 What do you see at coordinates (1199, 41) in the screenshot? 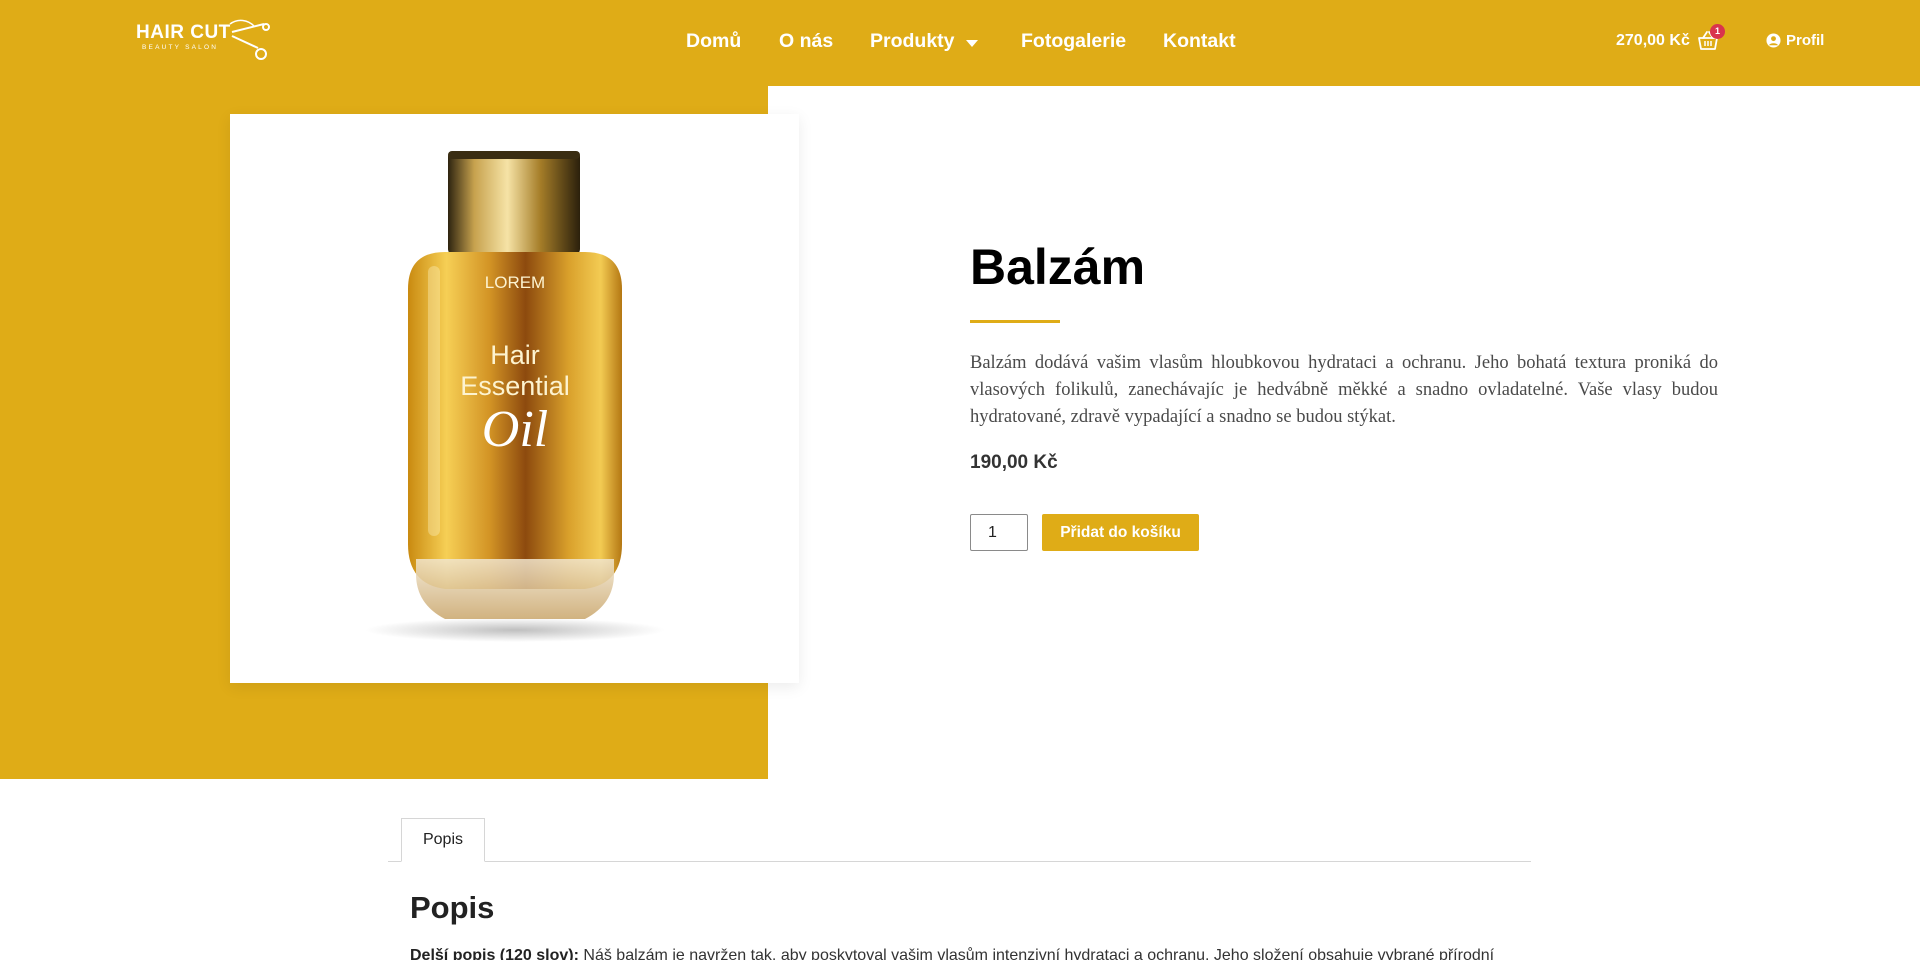
I see `nav-item-kontakt: Kontakt` at bounding box center [1199, 41].